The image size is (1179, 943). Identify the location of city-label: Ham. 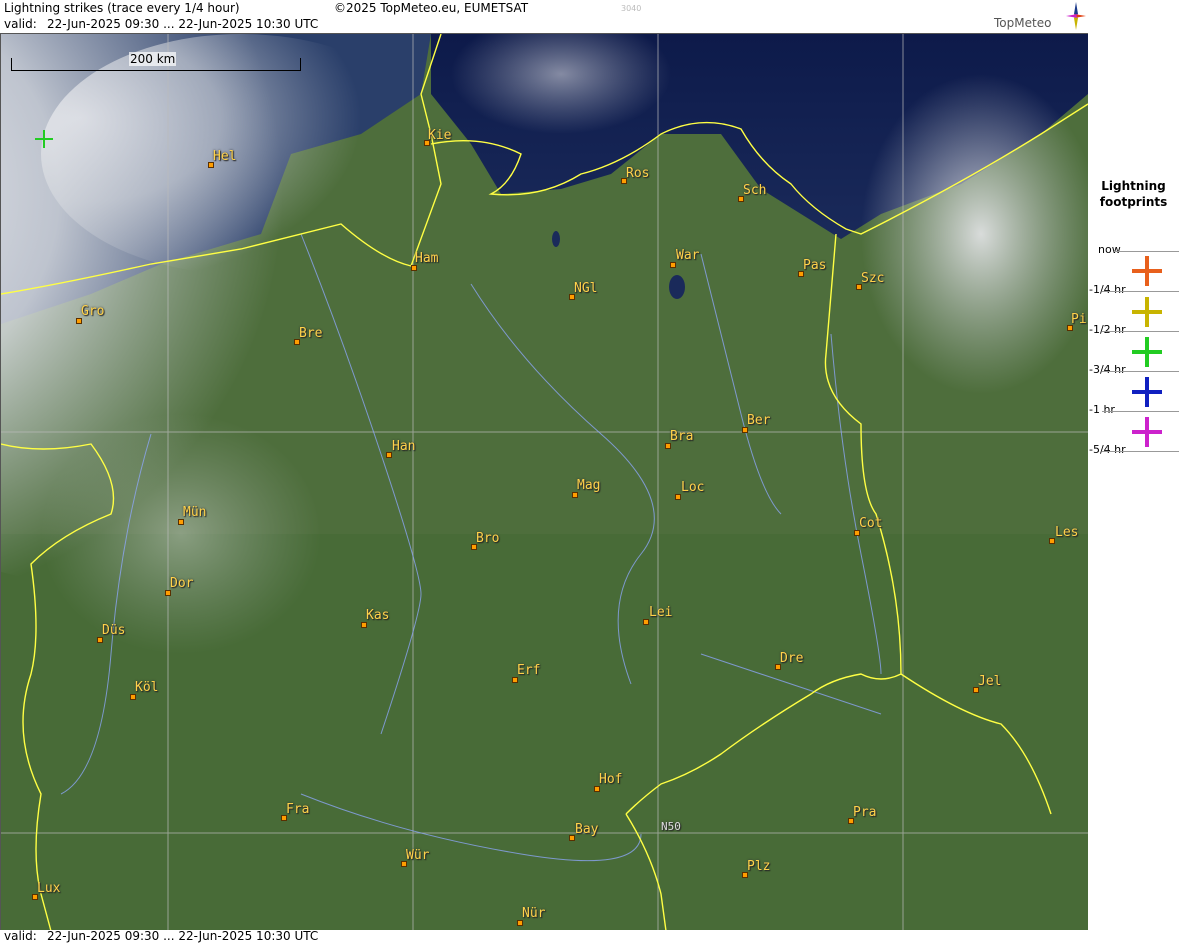
(427, 258).